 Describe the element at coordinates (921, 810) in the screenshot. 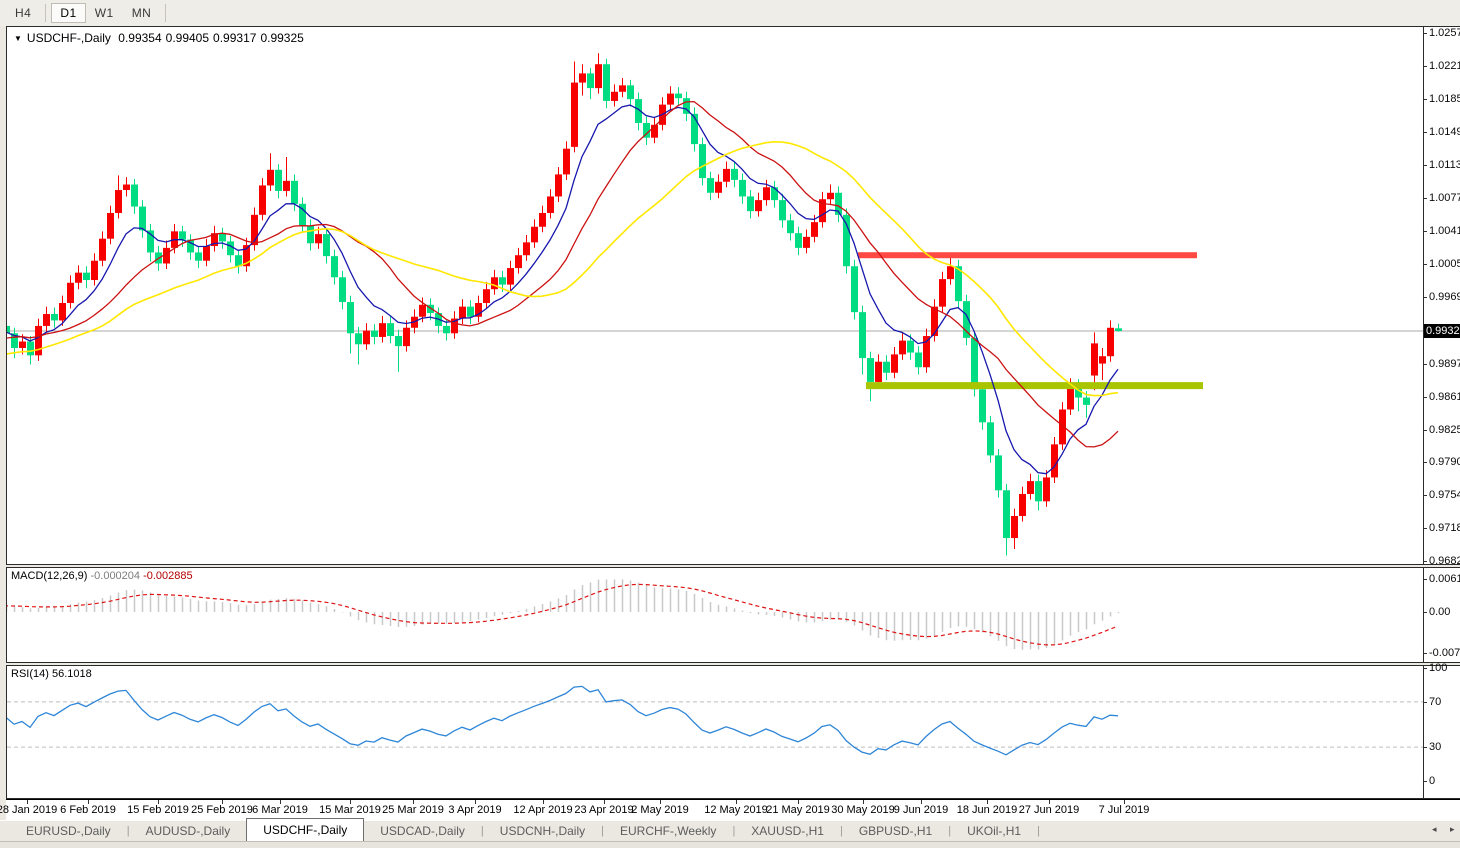

I see `date-label: 9 Jun 2019` at that location.